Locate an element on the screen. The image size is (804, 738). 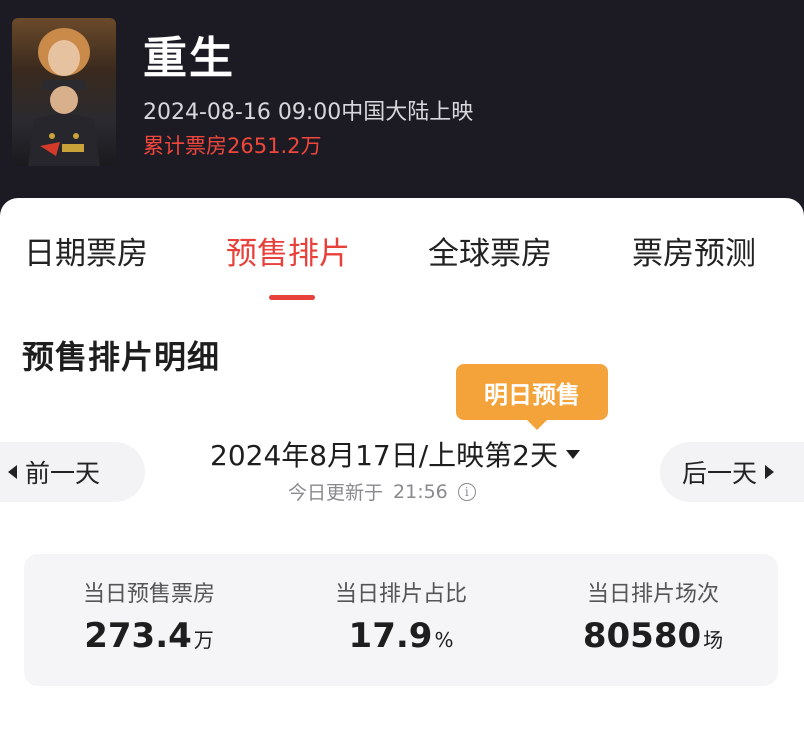
prev-day-label: 前一天 is located at coordinates (63, 473).